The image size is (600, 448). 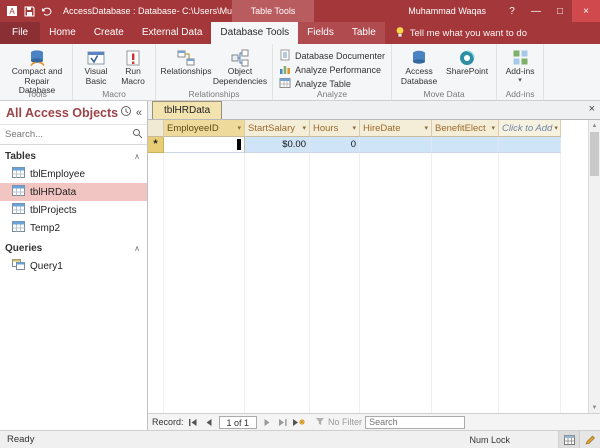 What do you see at coordinates (335, 145) in the screenshot?
I see `cell-hours: 0` at bounding box center [335, 145].